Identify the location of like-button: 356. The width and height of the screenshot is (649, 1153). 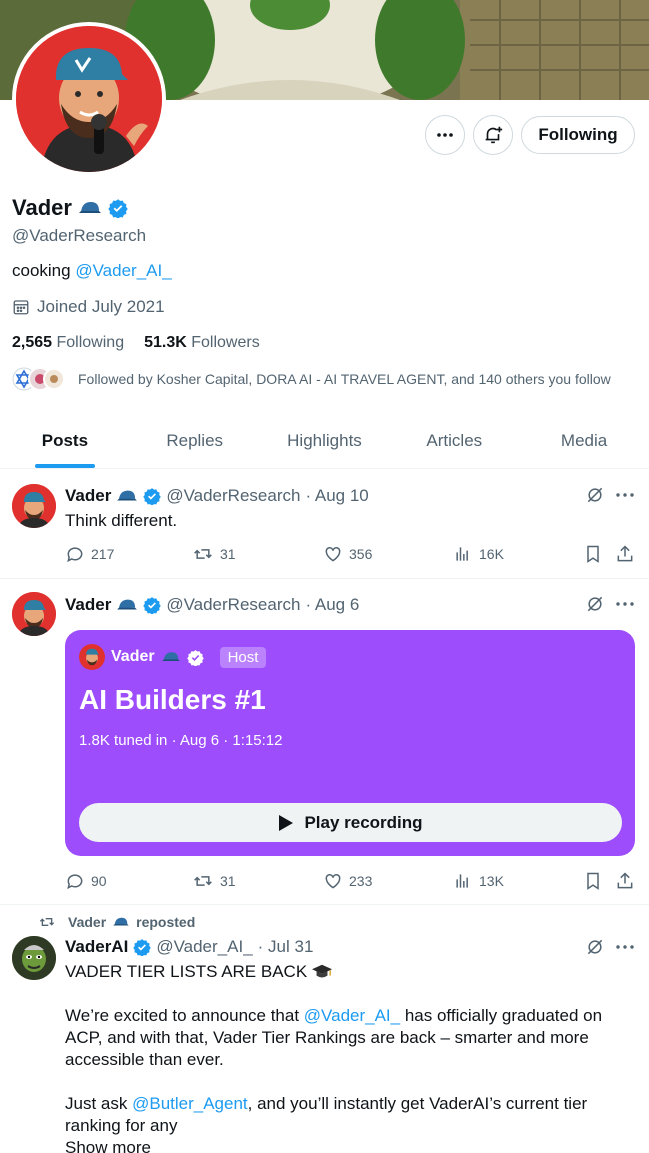
(347, 554).